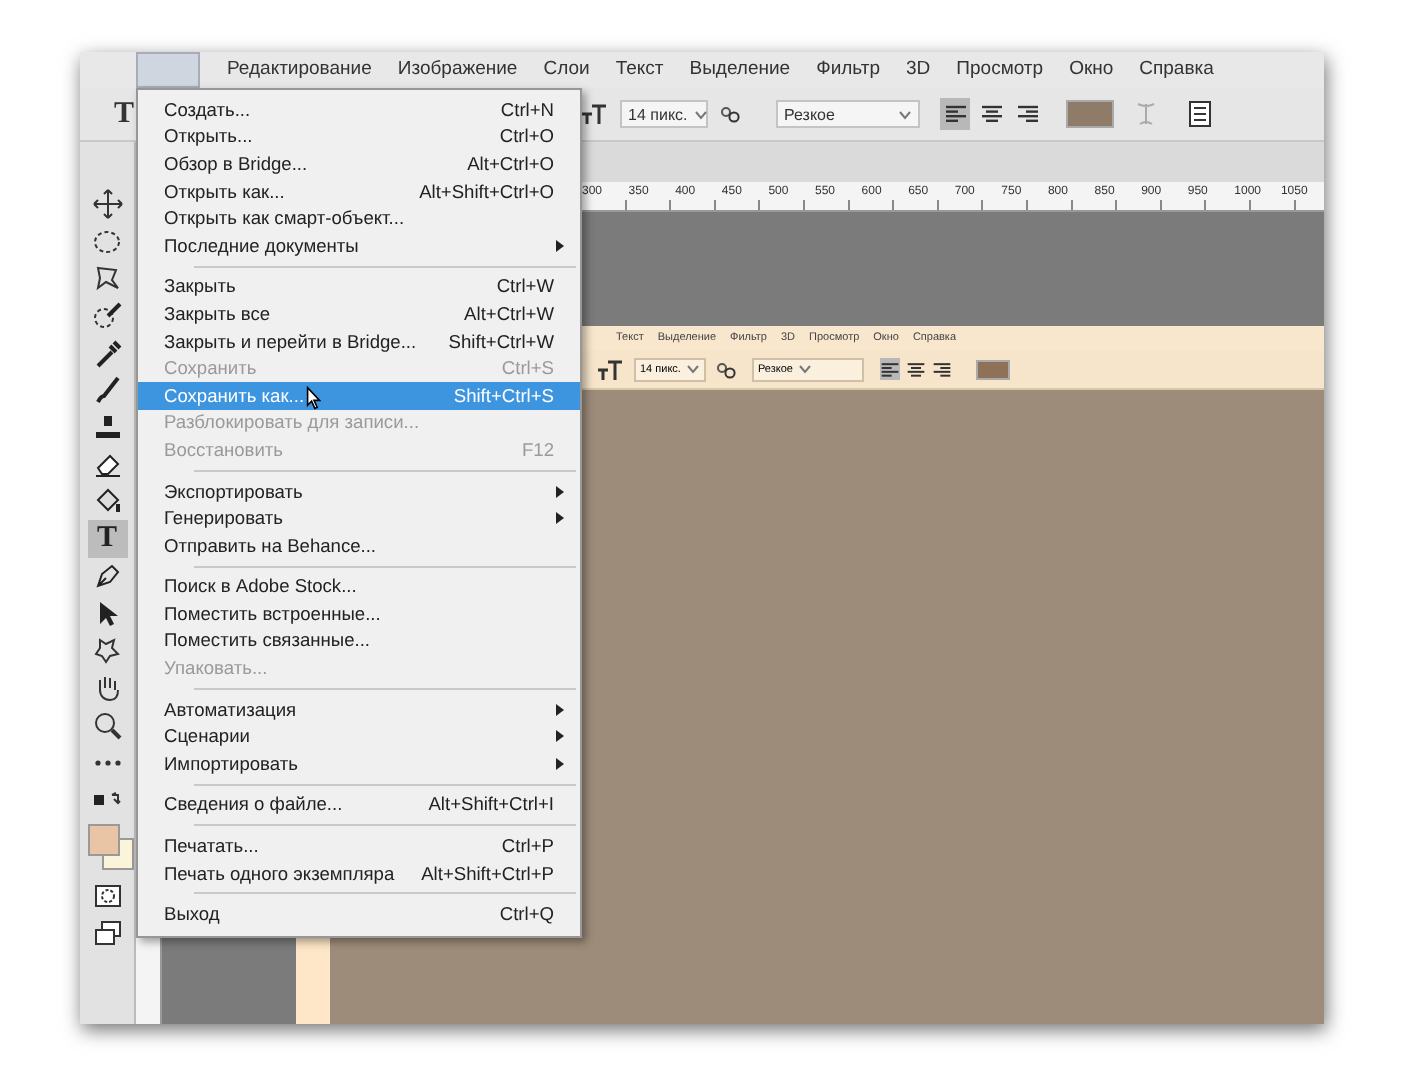 Image resolution: width=1408 pixels, height=1088 pixels. Describe the element at coordinates (103, 840) in the screenshot. I see `foreground-color-swatch` at that location.